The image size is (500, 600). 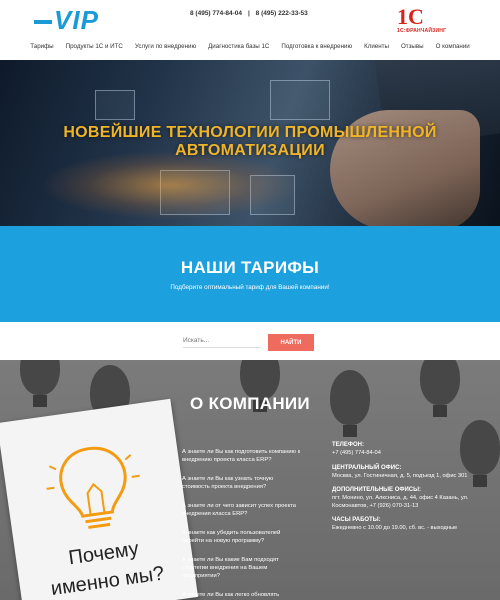 I want to click on bulb-decoration, so click(x=40, y=383).